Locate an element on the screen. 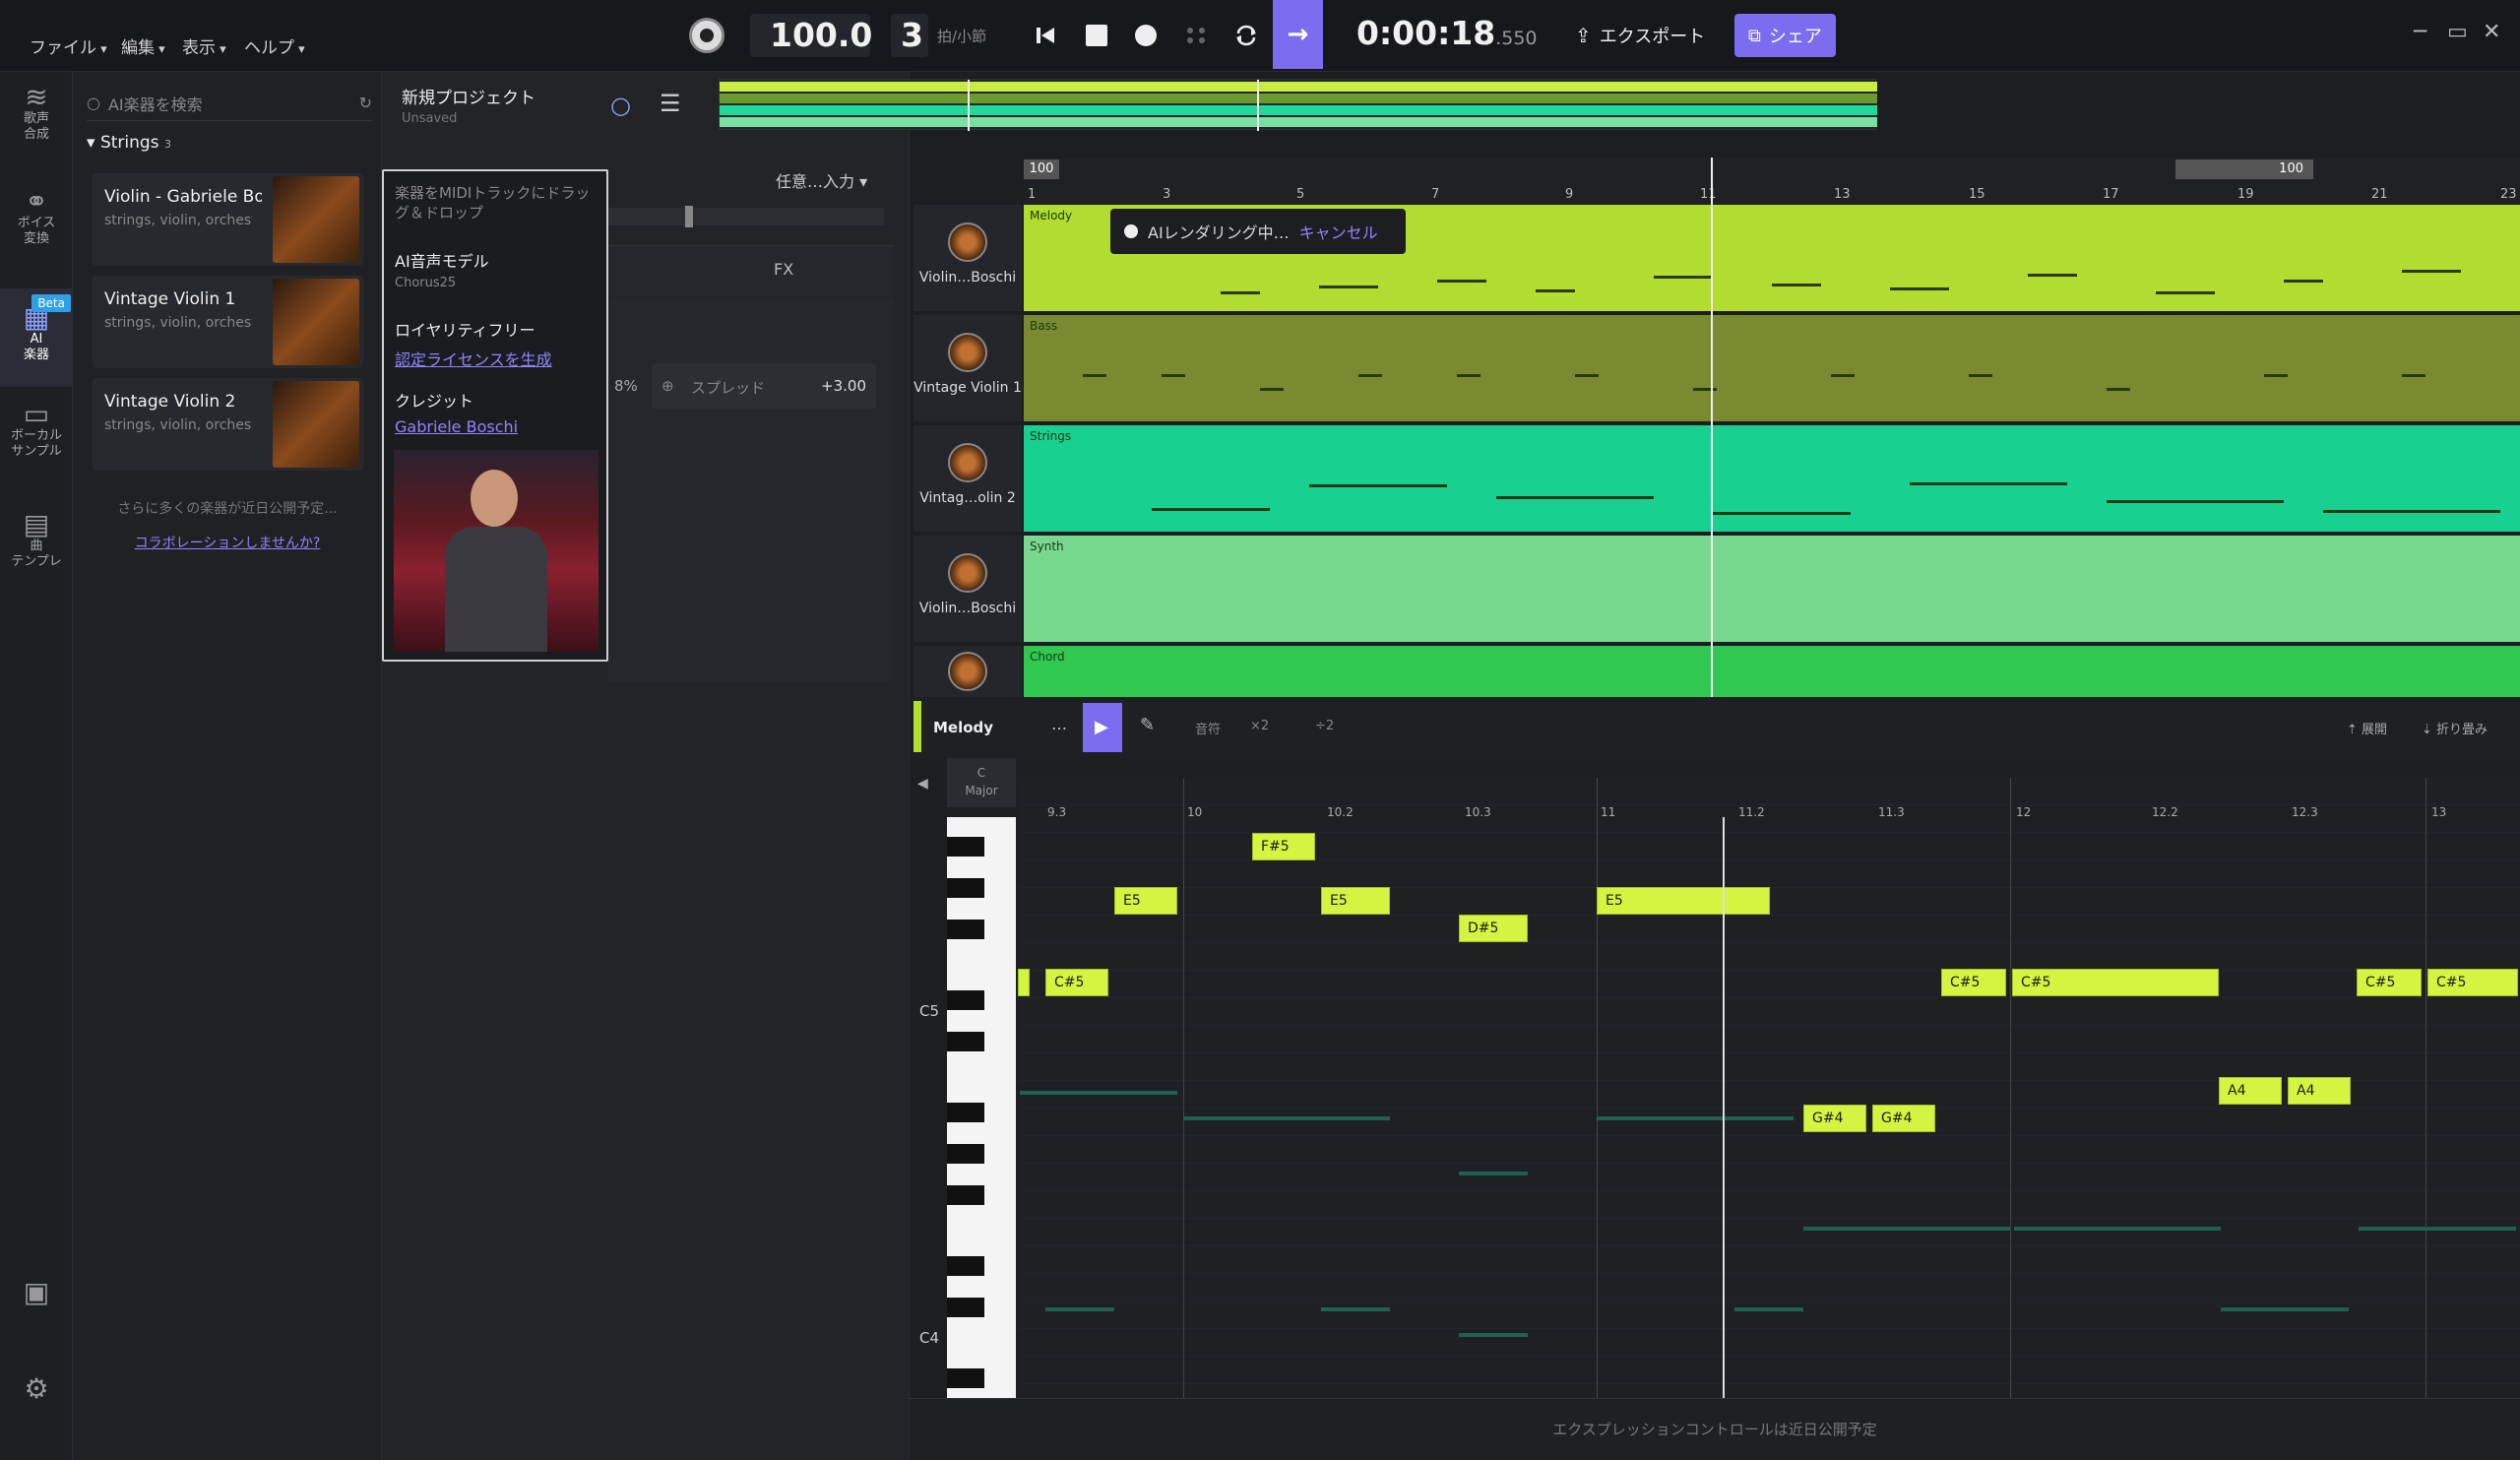 The width and height of the screenshot is (2520, 1460). select-tool-icon: ▶ is located at coordinates (1102, 727).